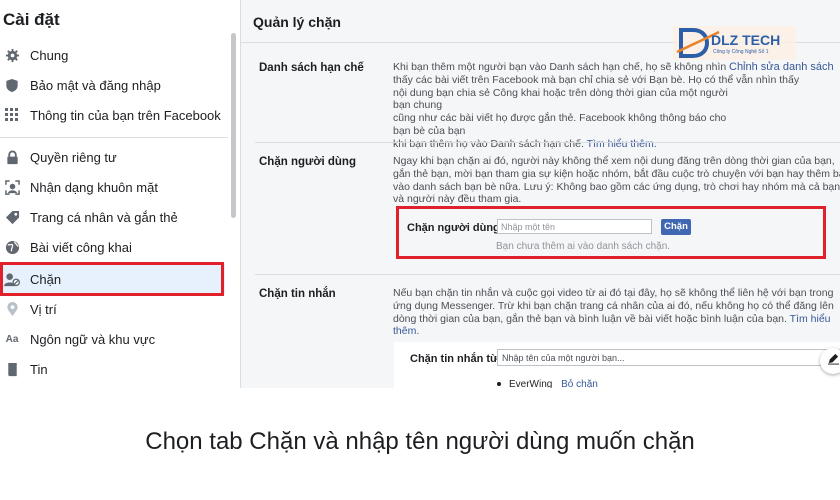 The image size is (840, 500). I want to click on sidebar-item-stories: Tin, so click(112, 369).